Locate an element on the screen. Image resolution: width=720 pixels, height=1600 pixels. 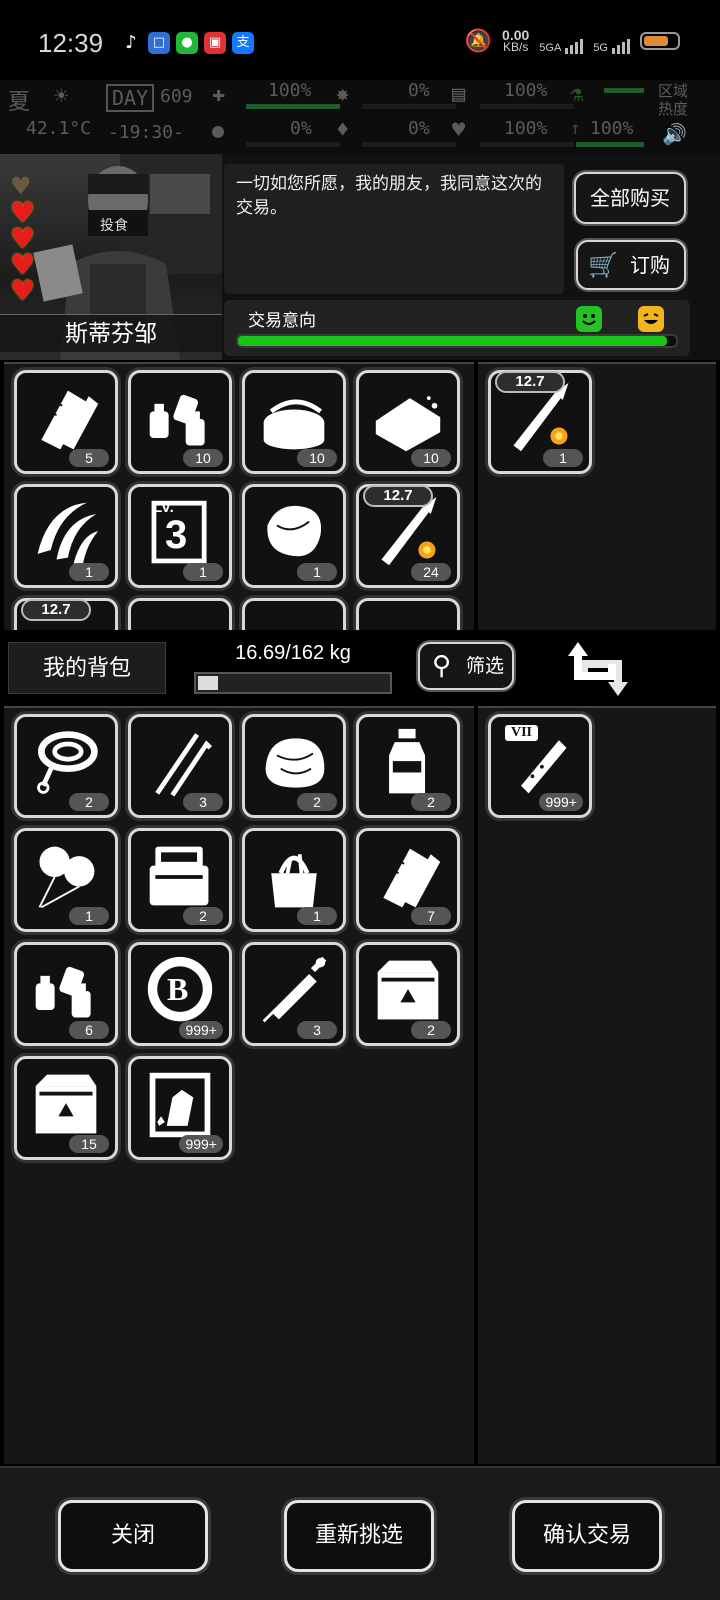
heart-icon: ♥ is located at coordinates (459, 130).